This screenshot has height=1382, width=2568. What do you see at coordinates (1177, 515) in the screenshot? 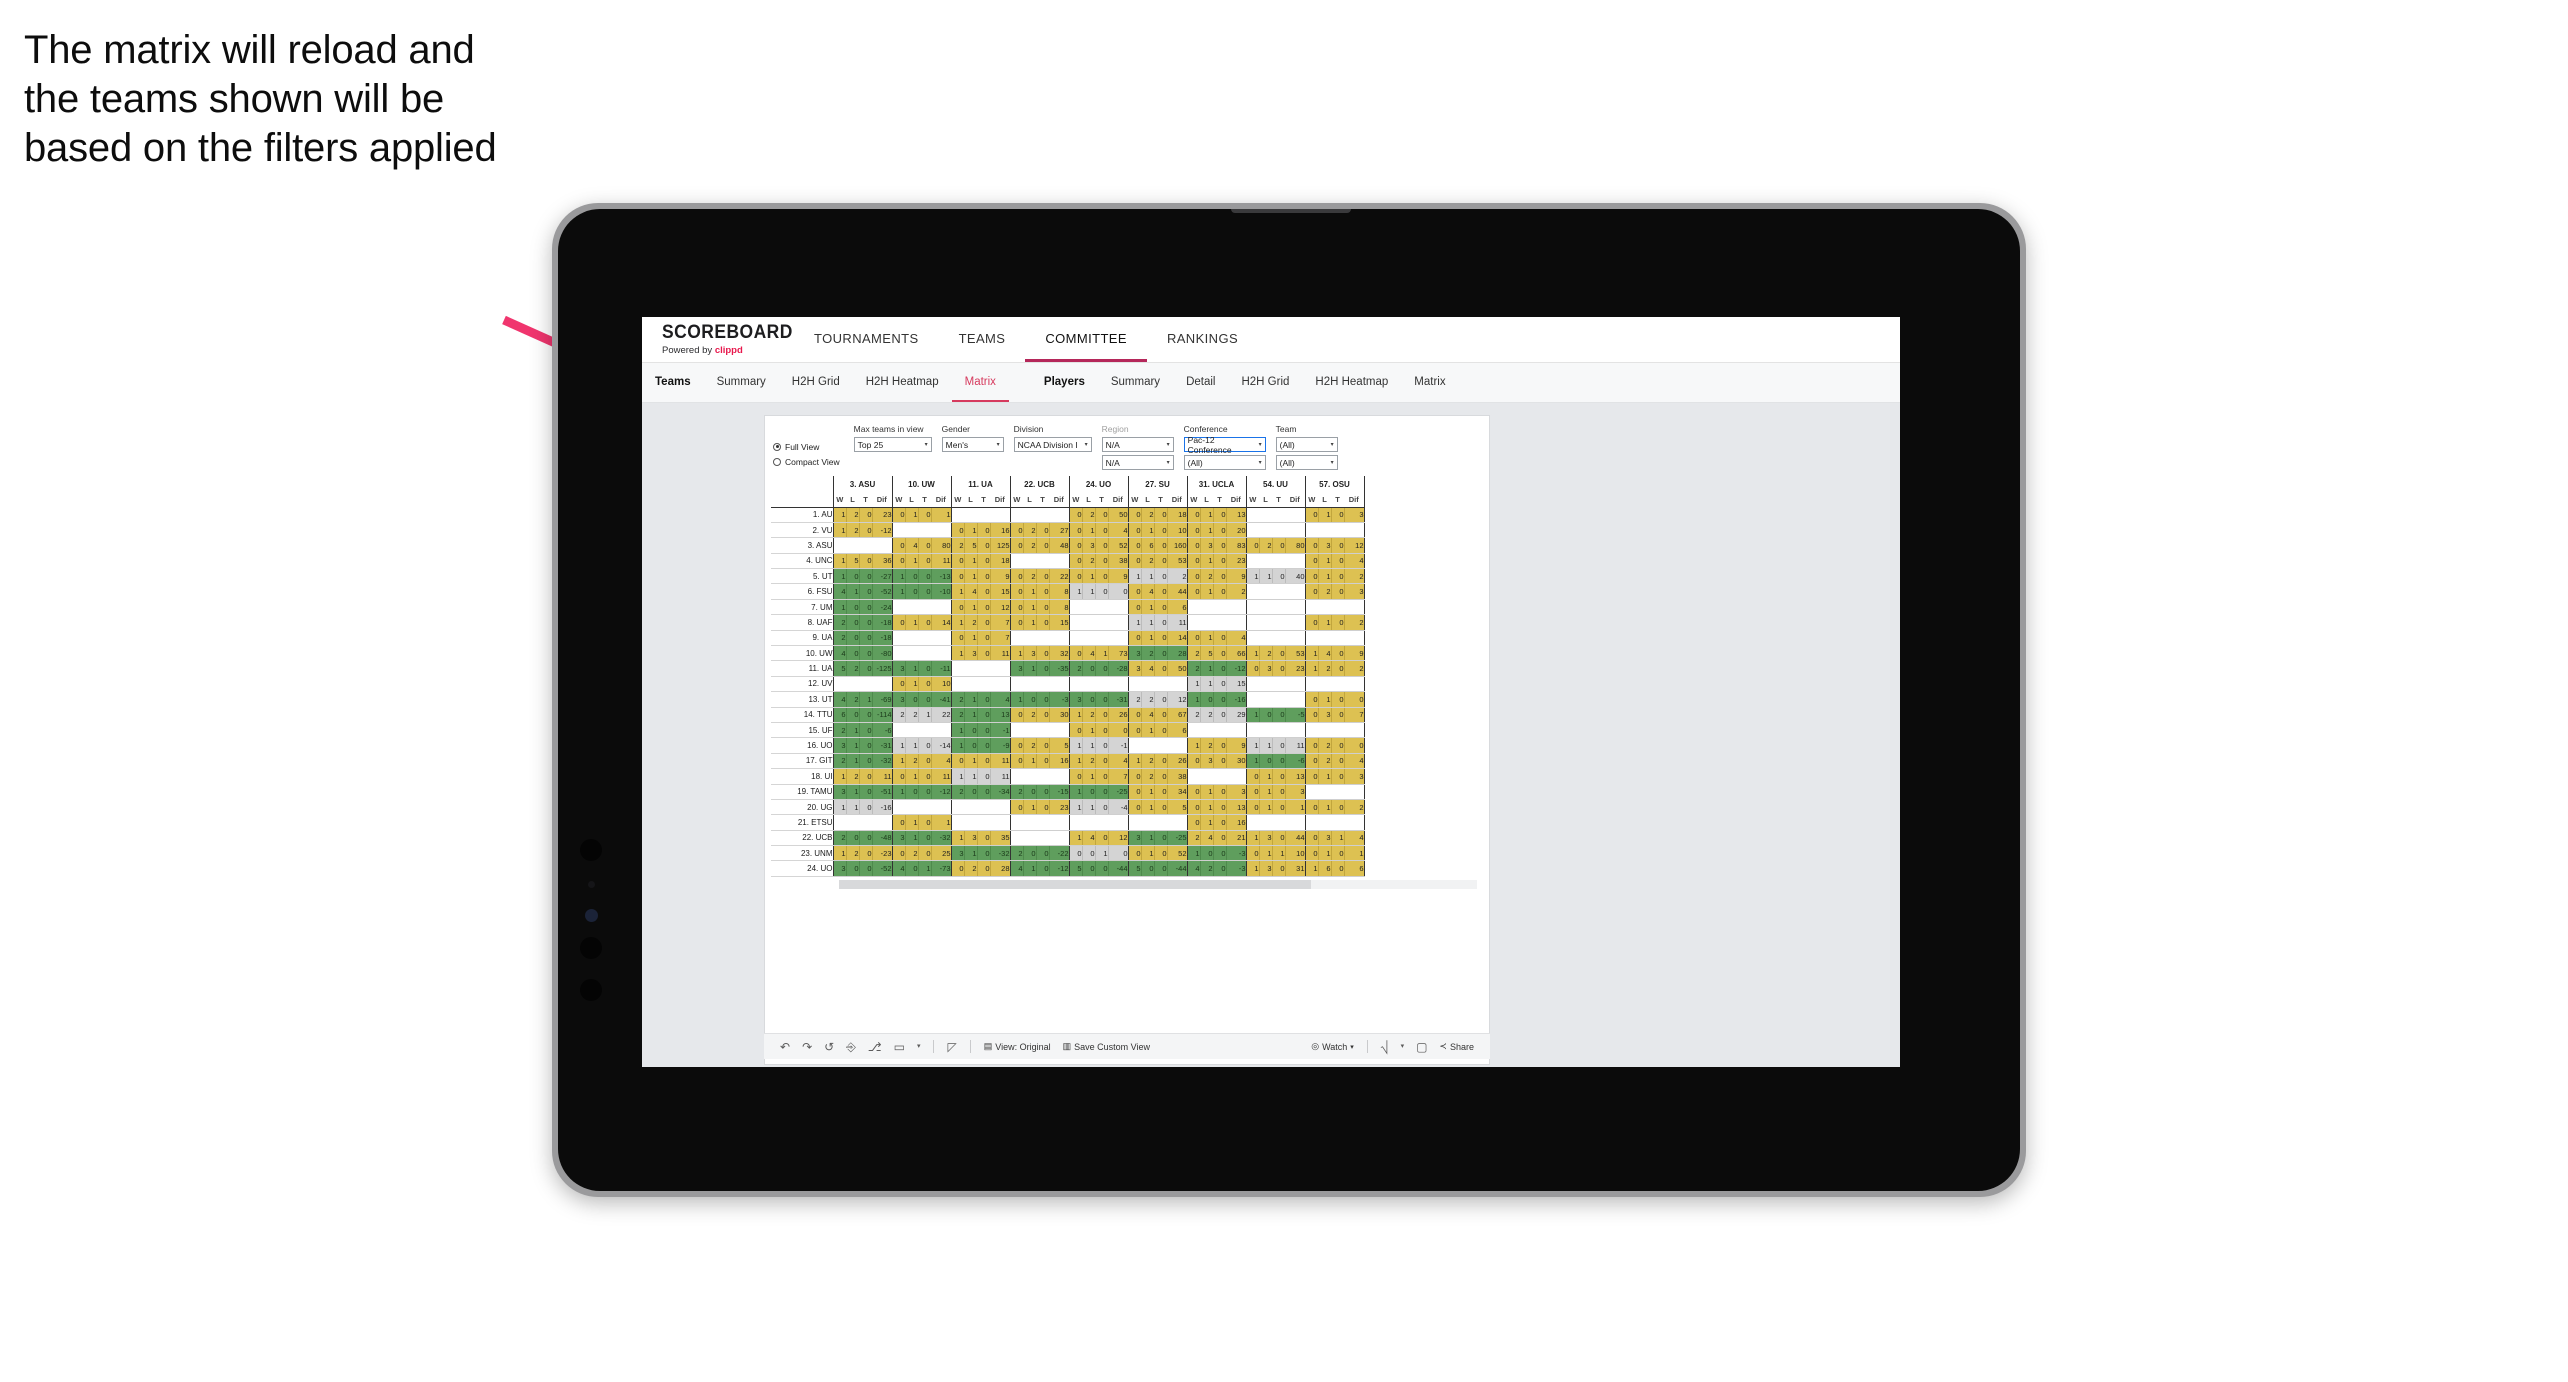
I see `matrix-cell: 18` at bounding box center [1177, 515].